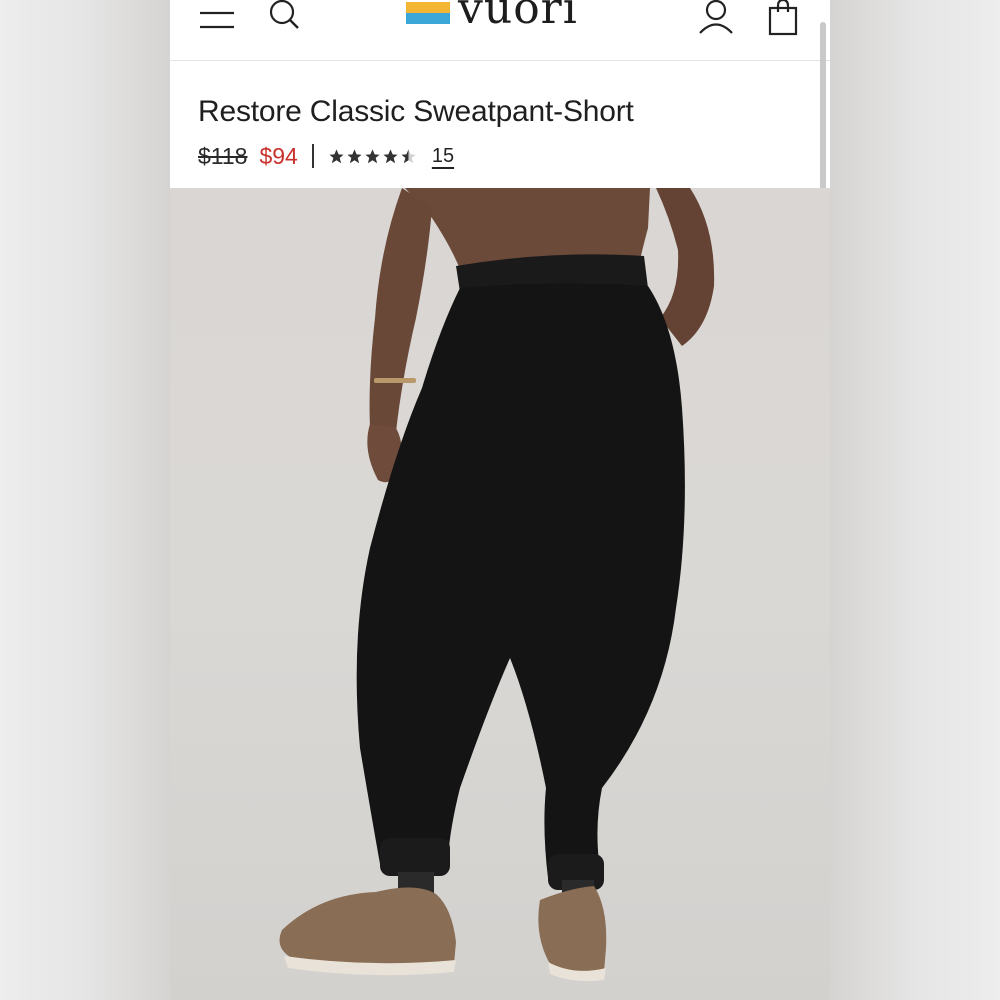  Describe the element at coordinates (783, 18) in the screenshot. I see `shopping-bag-icon` at that location.